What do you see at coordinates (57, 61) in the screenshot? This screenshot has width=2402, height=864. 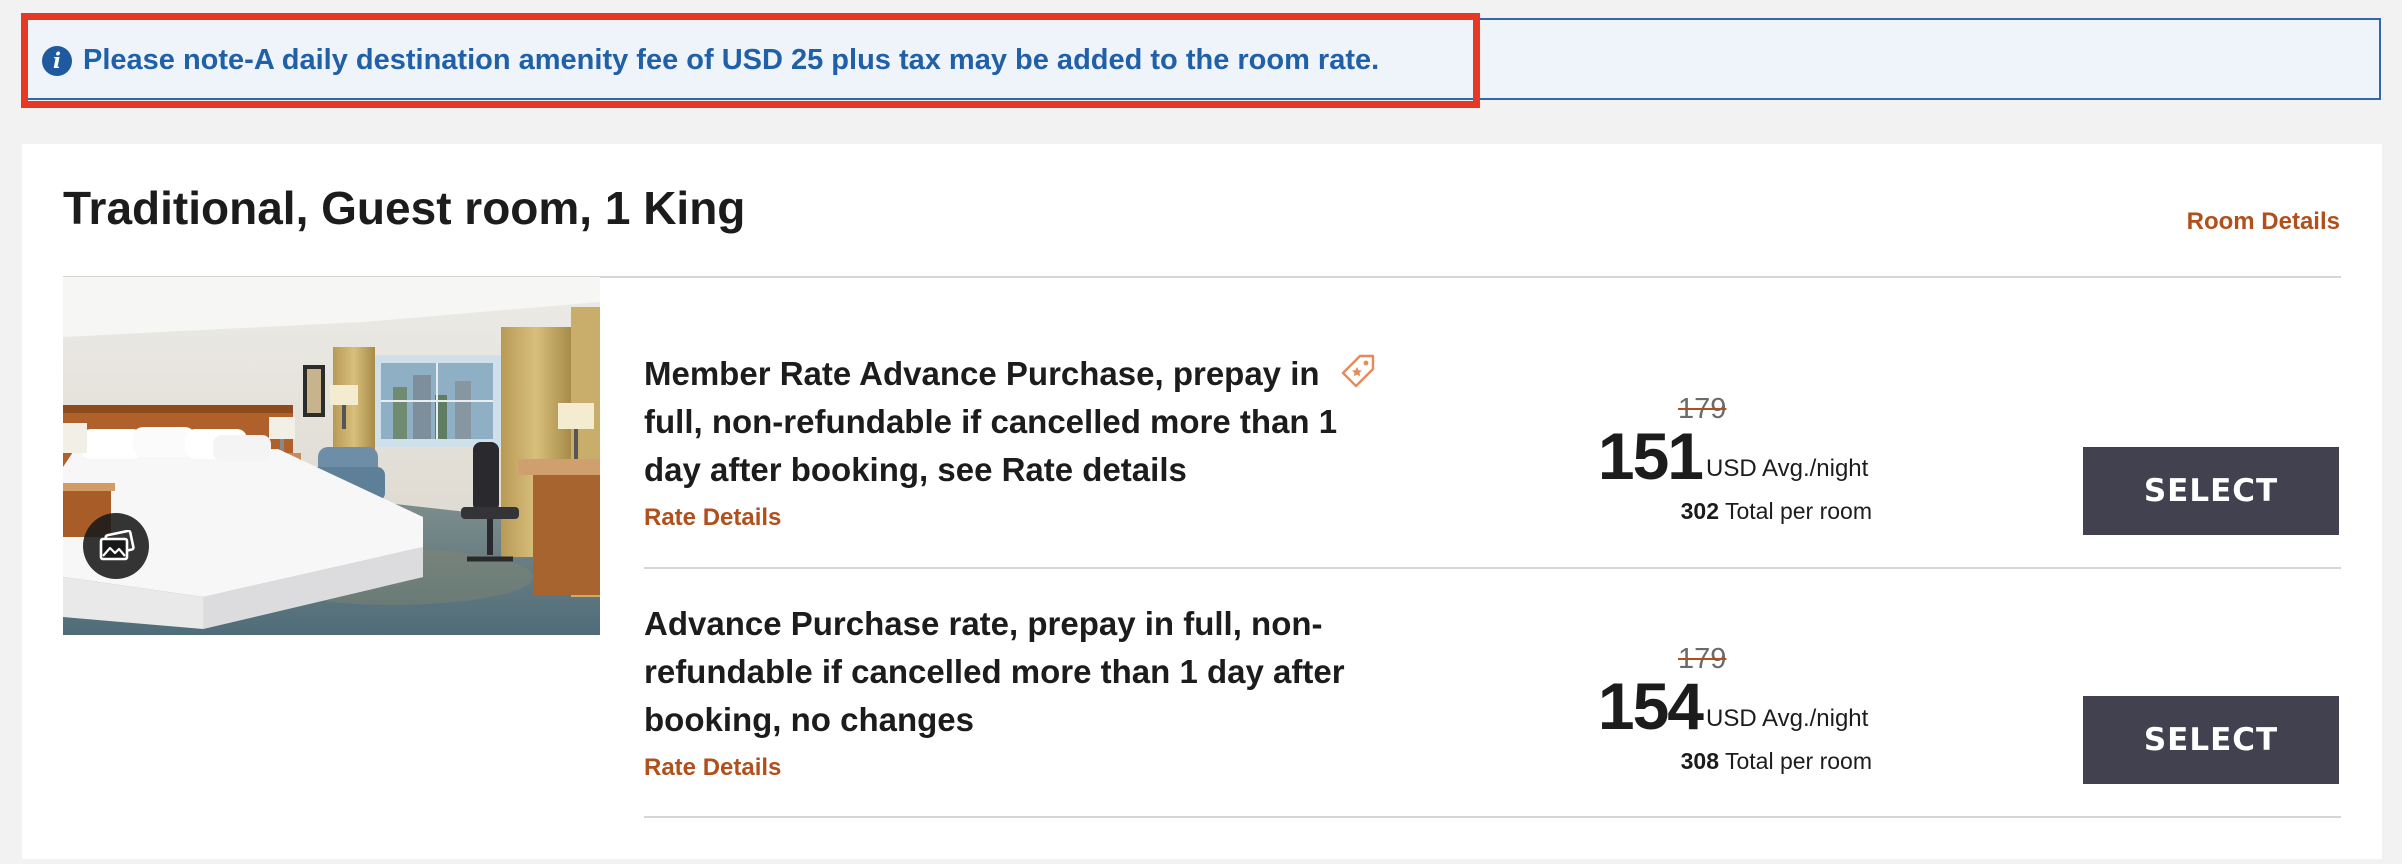 I see `info-icon: i` at bounding box center [57, 61].